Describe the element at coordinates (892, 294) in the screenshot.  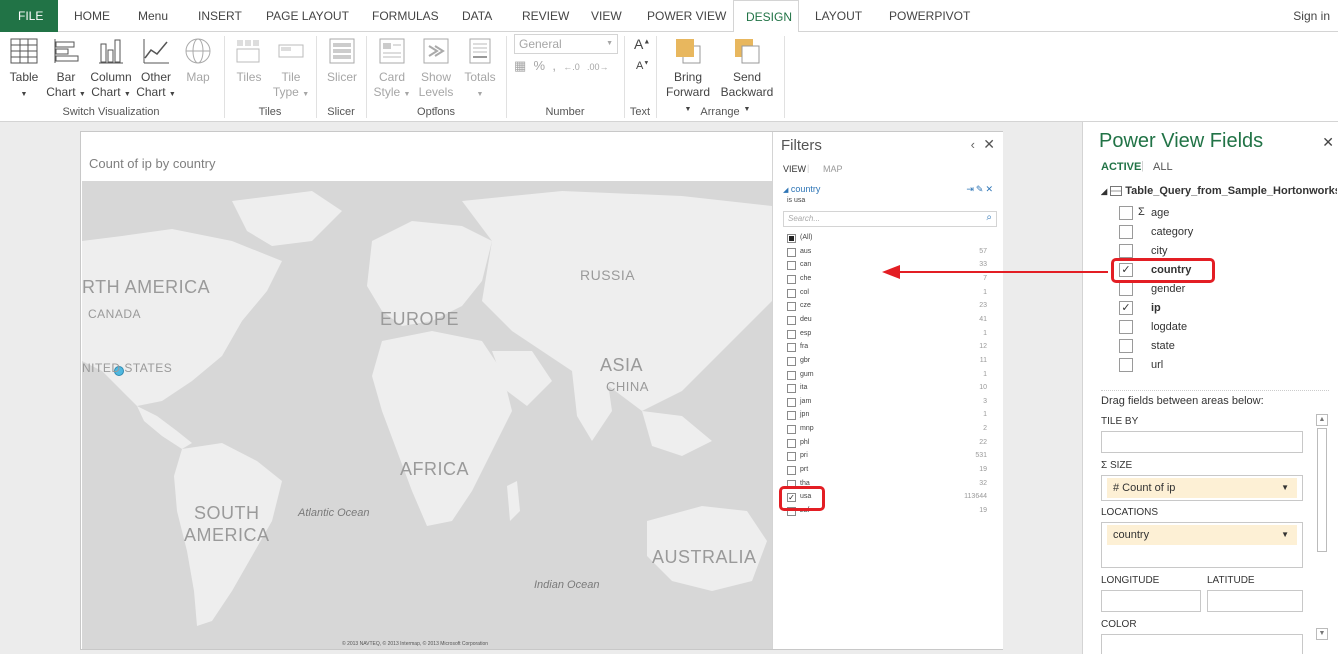
I see `filter-item: col 1` at that location.